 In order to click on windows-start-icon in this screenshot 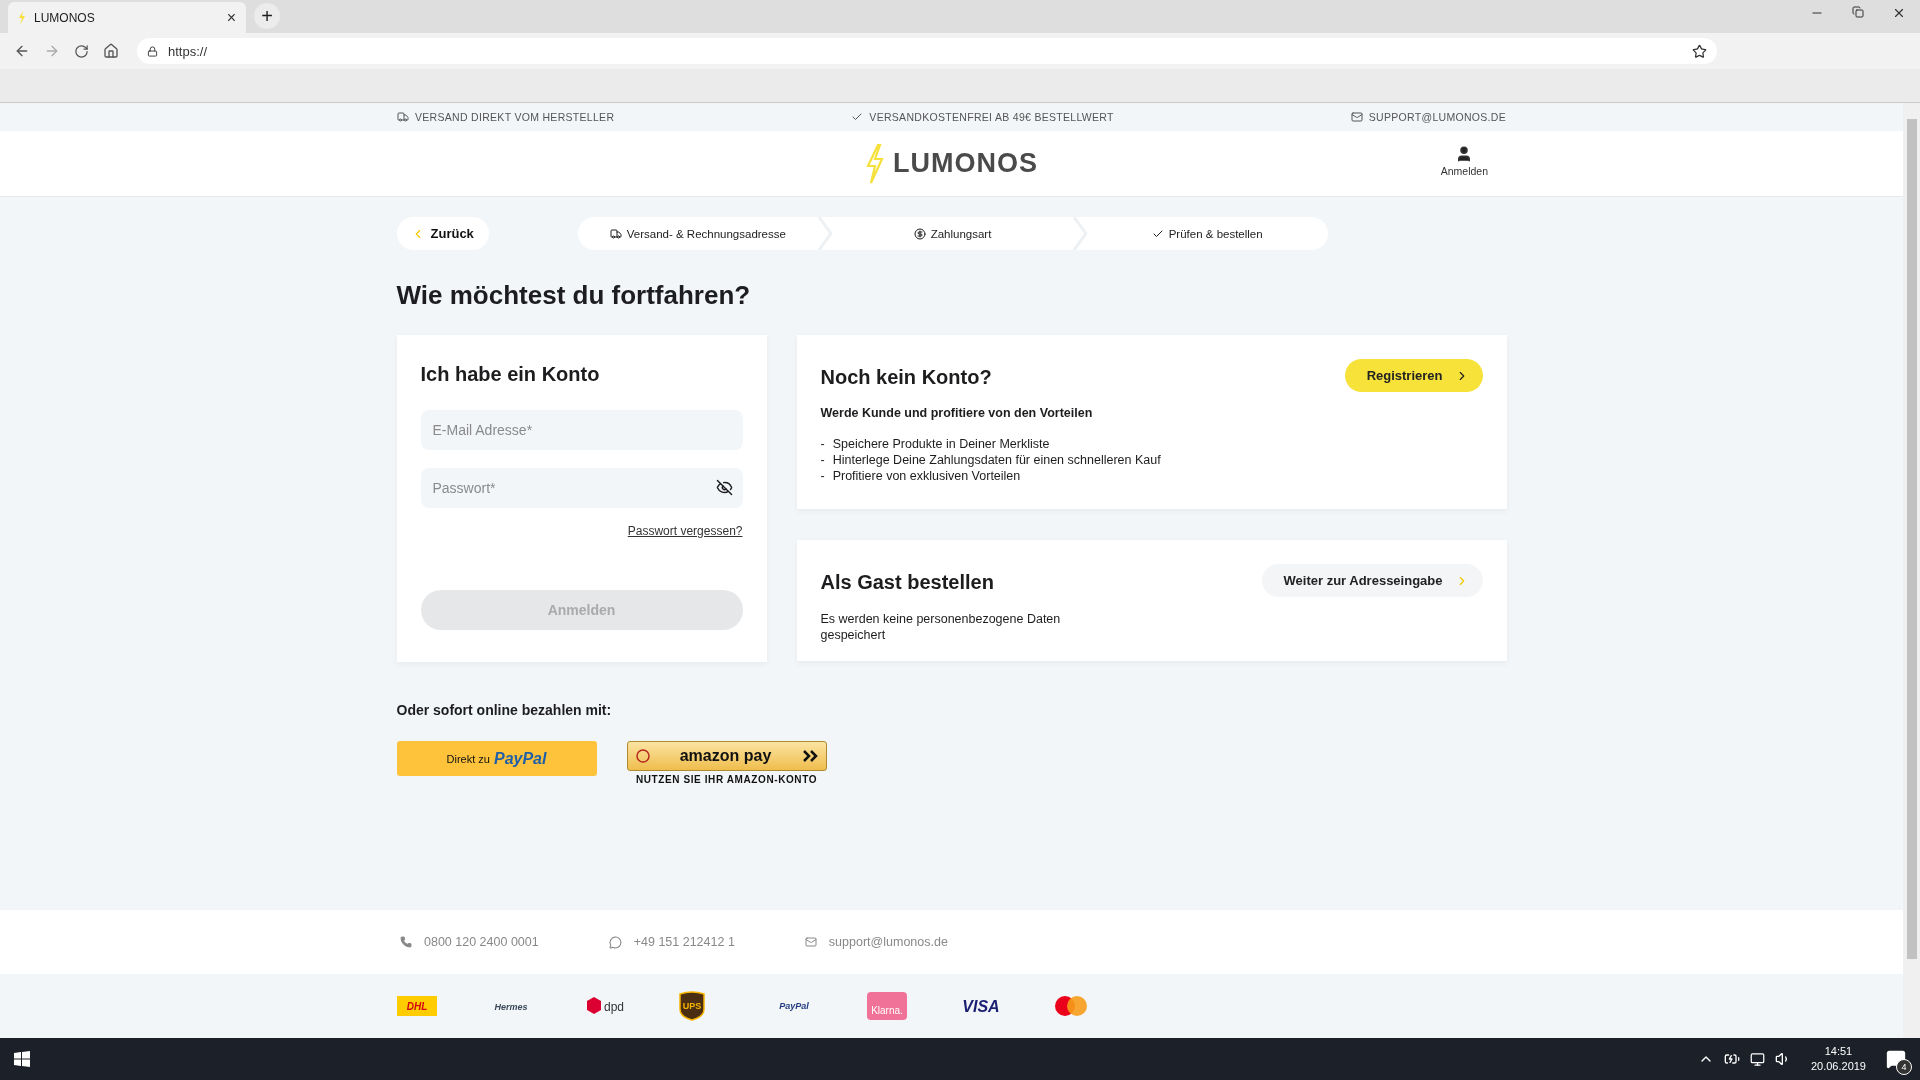, I will do `click(22, 1059)`.